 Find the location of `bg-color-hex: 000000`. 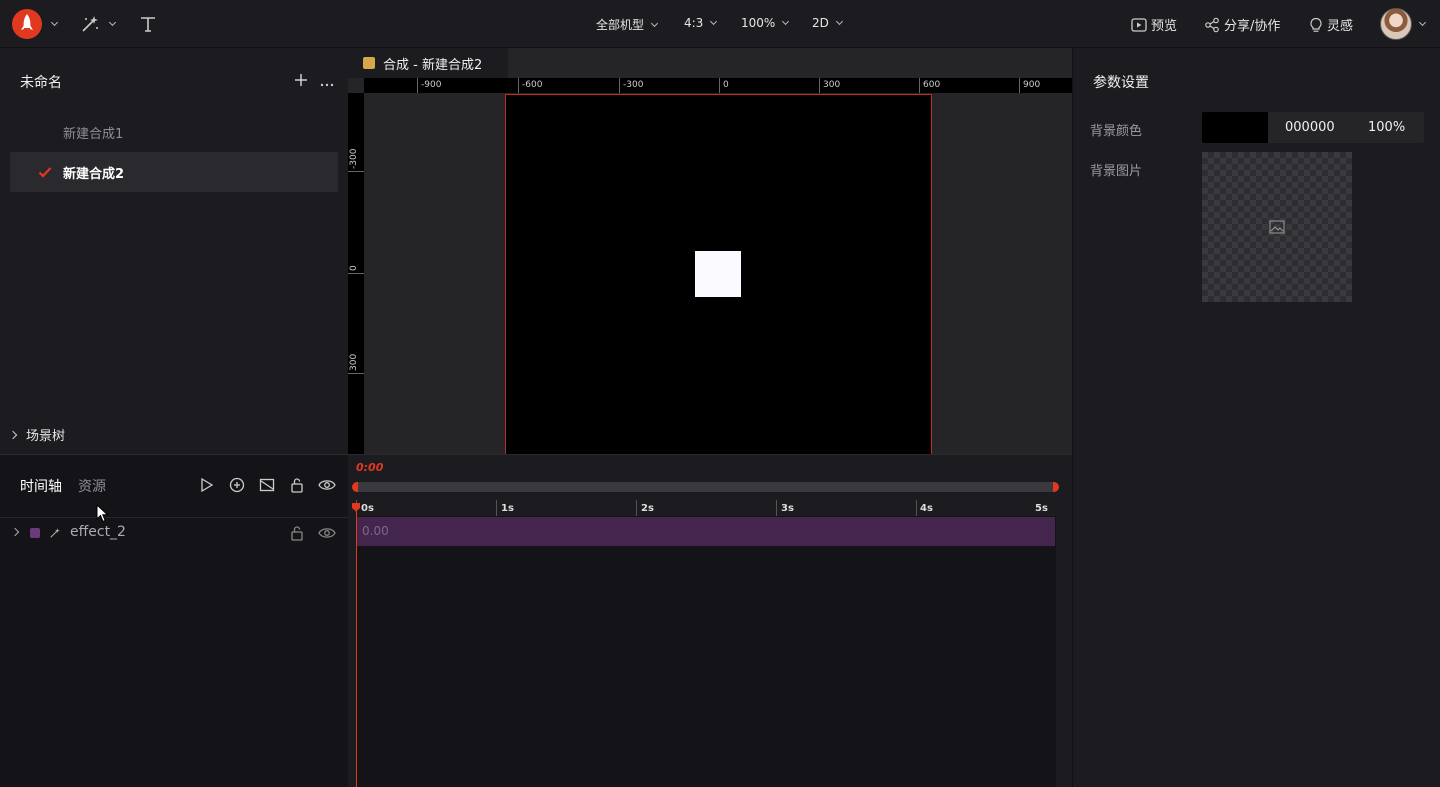

bg-color-hex: 000000 is located at coordinates (1310, 127).